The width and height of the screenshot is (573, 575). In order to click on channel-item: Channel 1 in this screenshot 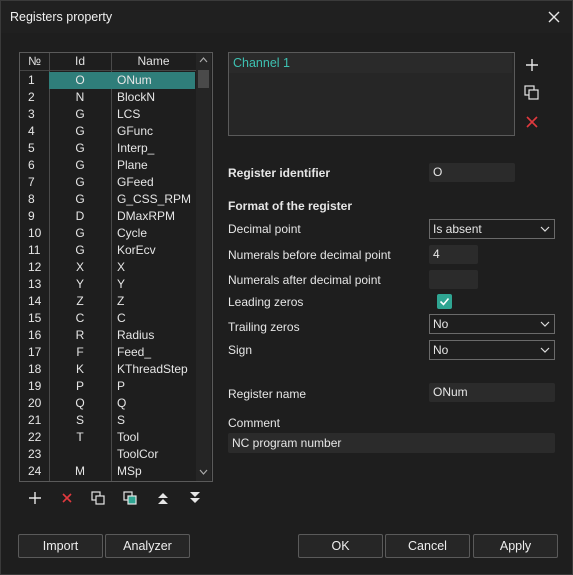, I will do `click(370, 63)`.